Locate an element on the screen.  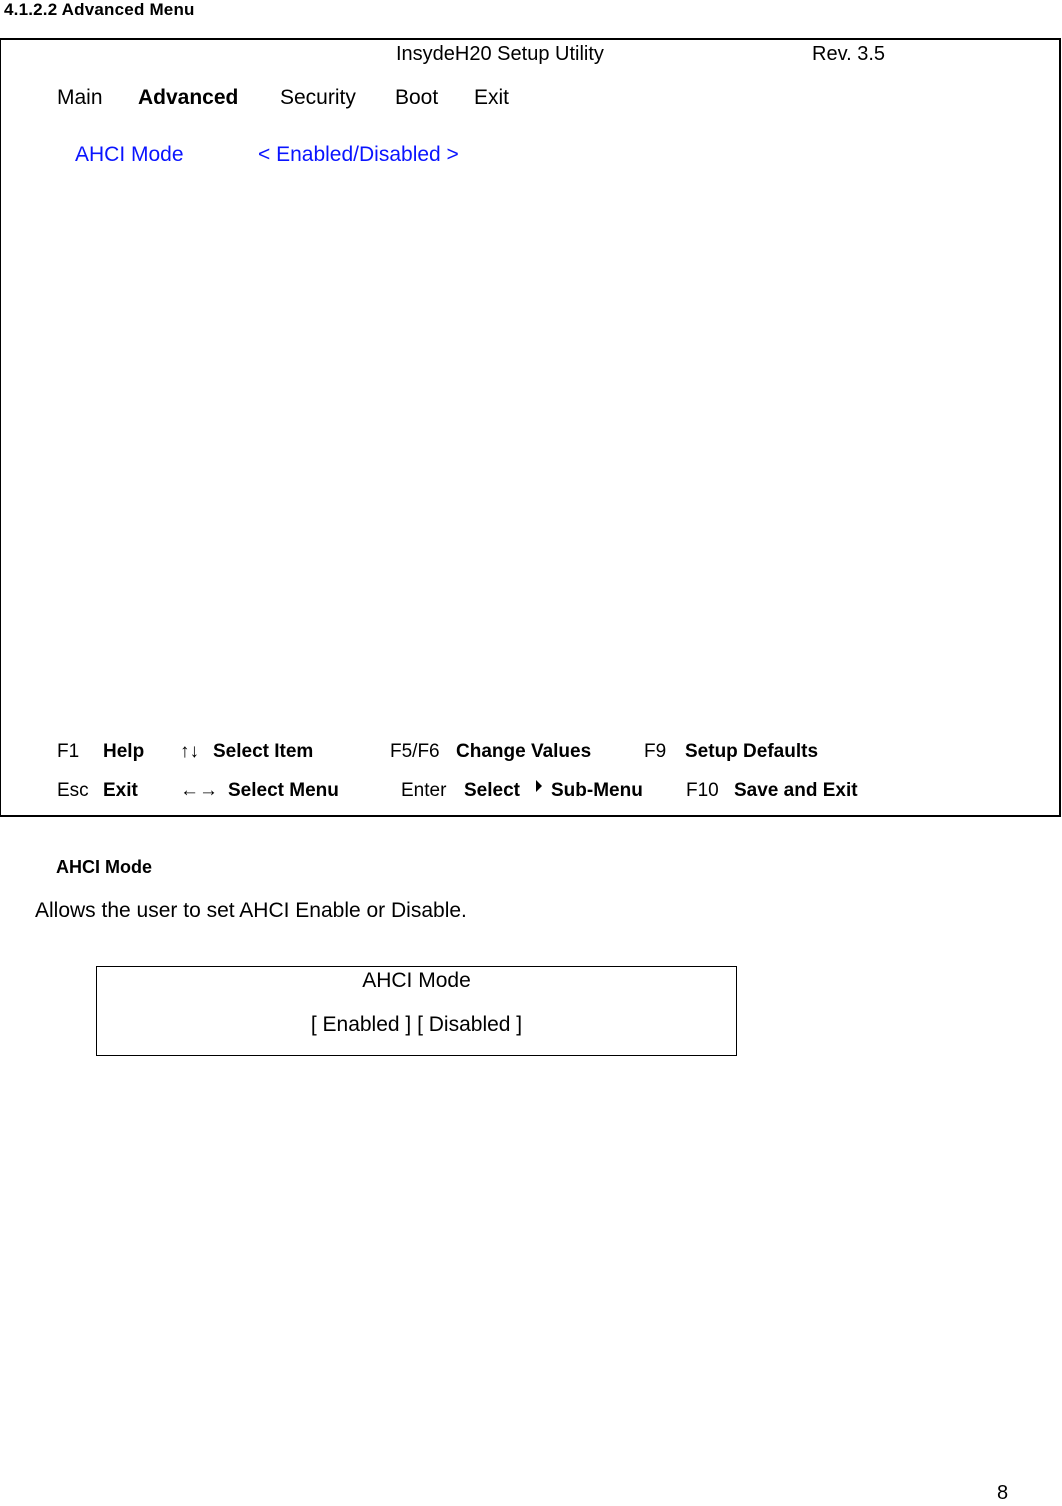
left-right-arrows-icon: ←→ is located at coordinates (199, 790).